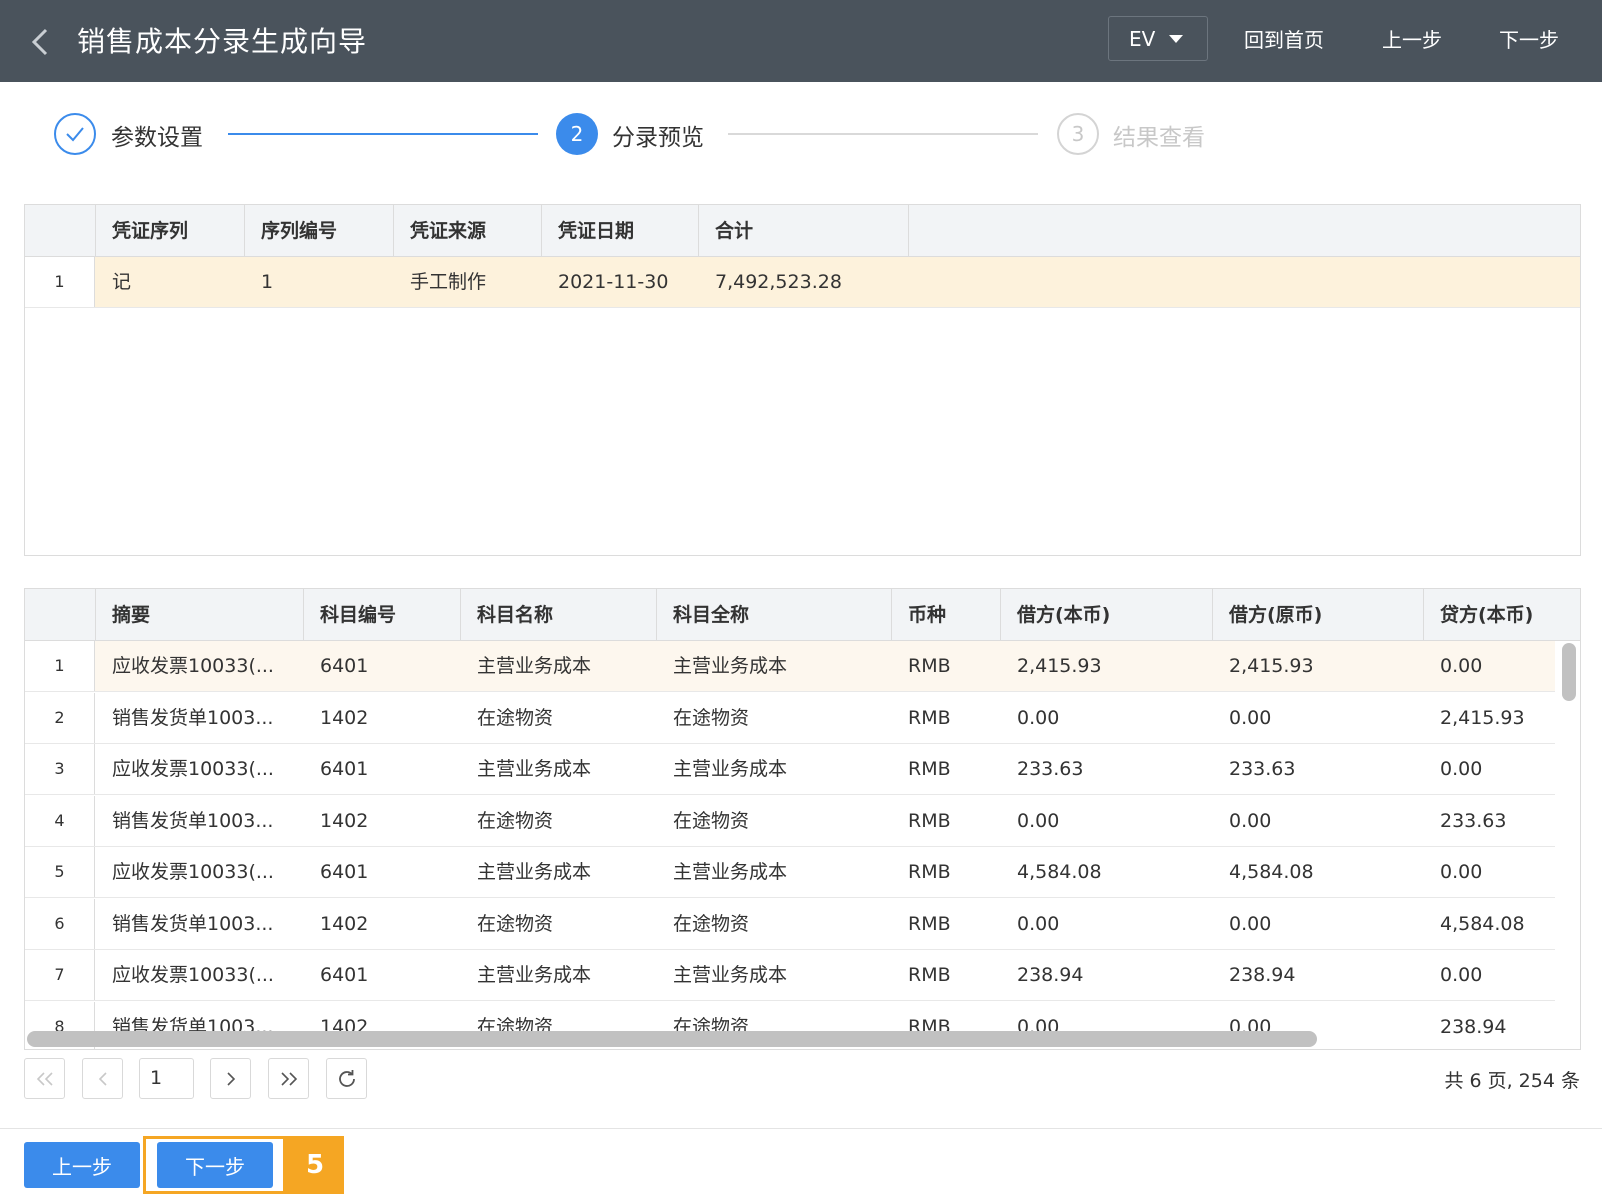  Describe the element at coordinates (214, 1165) in the screenshot. I see `callout-highlight-box` at that location.